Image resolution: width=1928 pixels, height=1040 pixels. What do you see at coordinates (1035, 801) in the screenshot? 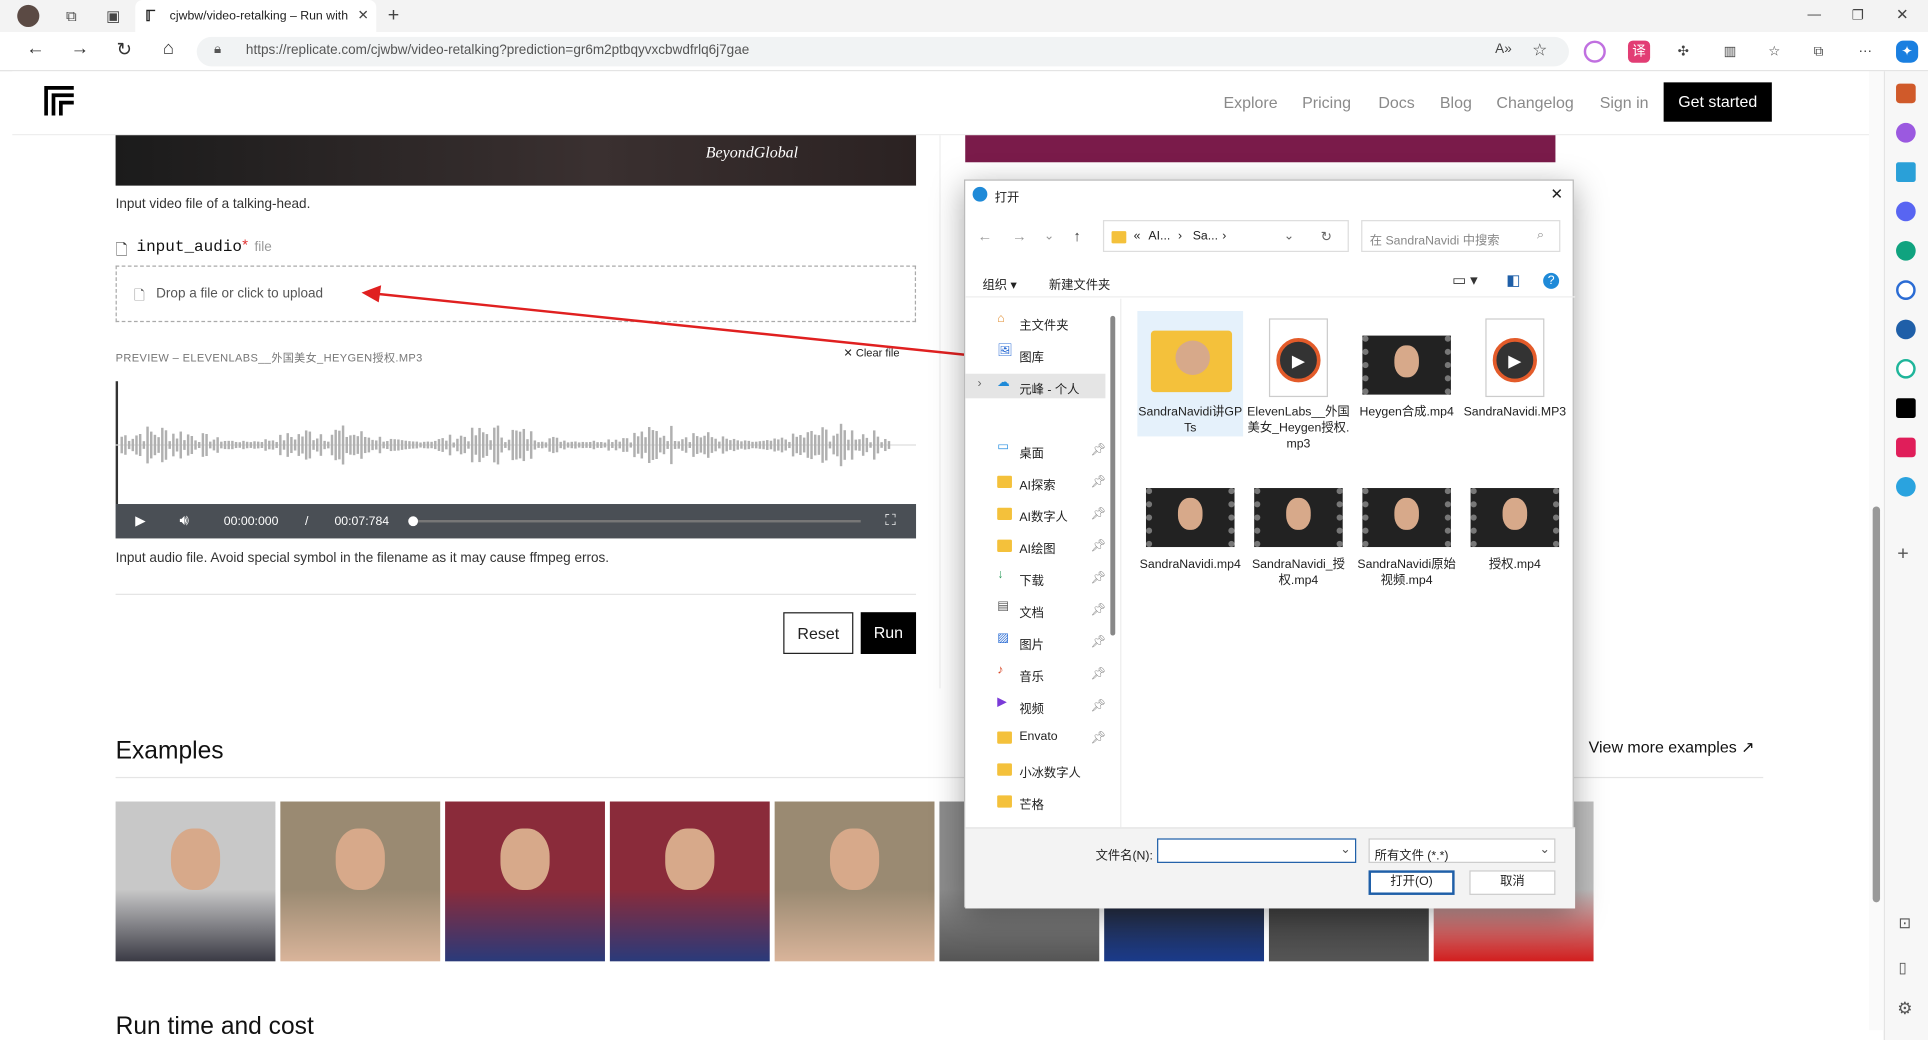
I see `nav-item: 芒格` at bounding box center [1035, 801].